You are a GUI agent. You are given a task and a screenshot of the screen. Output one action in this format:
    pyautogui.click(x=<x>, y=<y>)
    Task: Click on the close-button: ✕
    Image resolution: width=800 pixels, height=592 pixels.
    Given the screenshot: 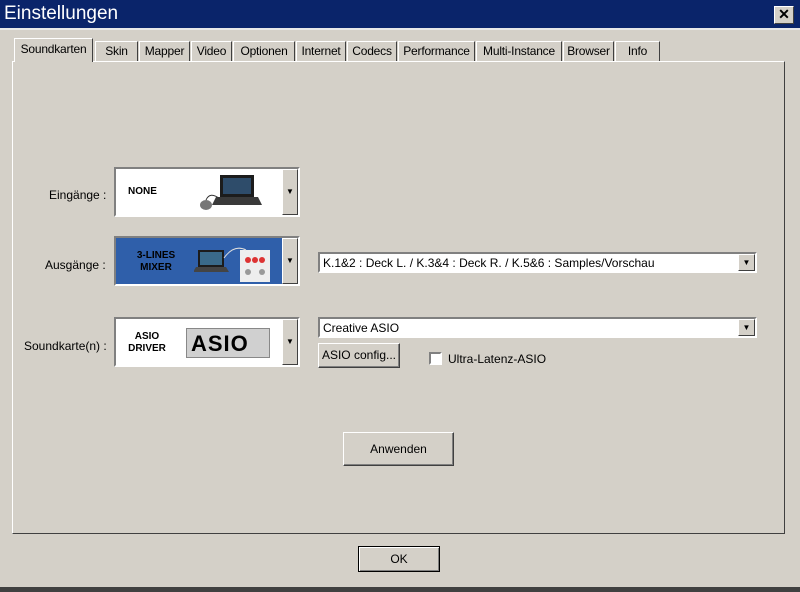 What is the action you would take?
    pyautogui.click(x=784, y=15)
    